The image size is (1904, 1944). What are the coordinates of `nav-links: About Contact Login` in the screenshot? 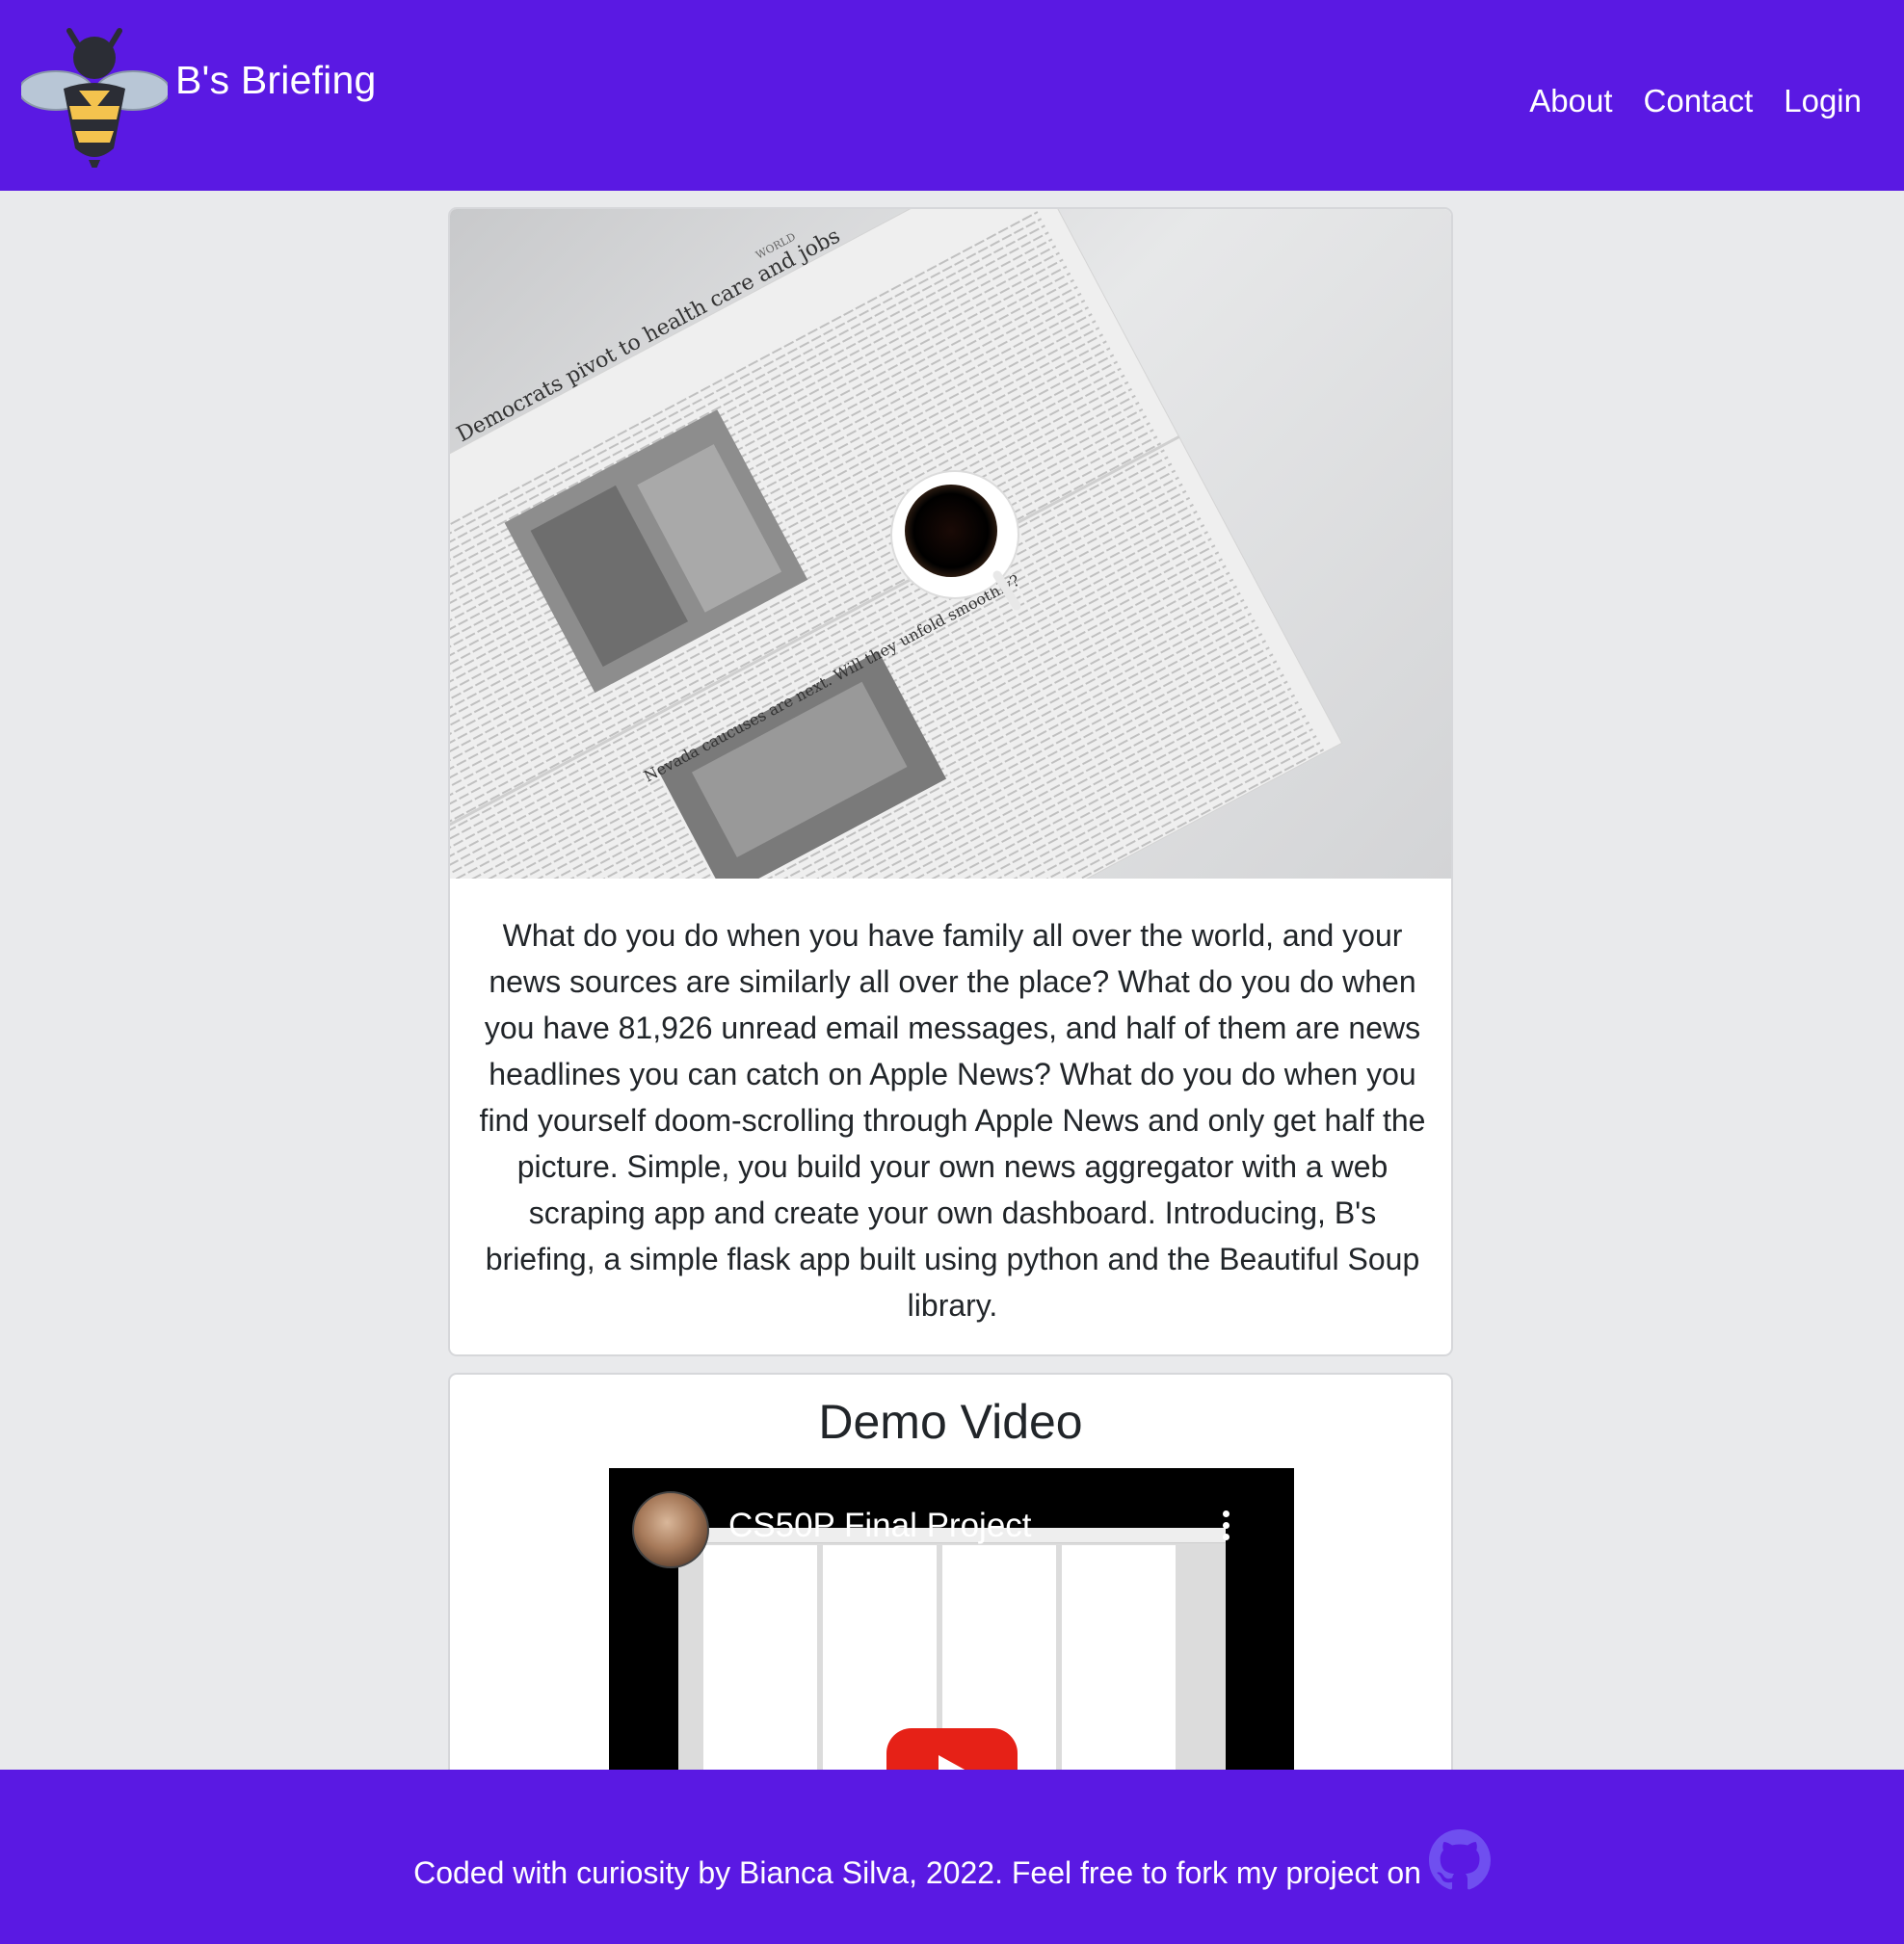 It's located at (1695, 101).